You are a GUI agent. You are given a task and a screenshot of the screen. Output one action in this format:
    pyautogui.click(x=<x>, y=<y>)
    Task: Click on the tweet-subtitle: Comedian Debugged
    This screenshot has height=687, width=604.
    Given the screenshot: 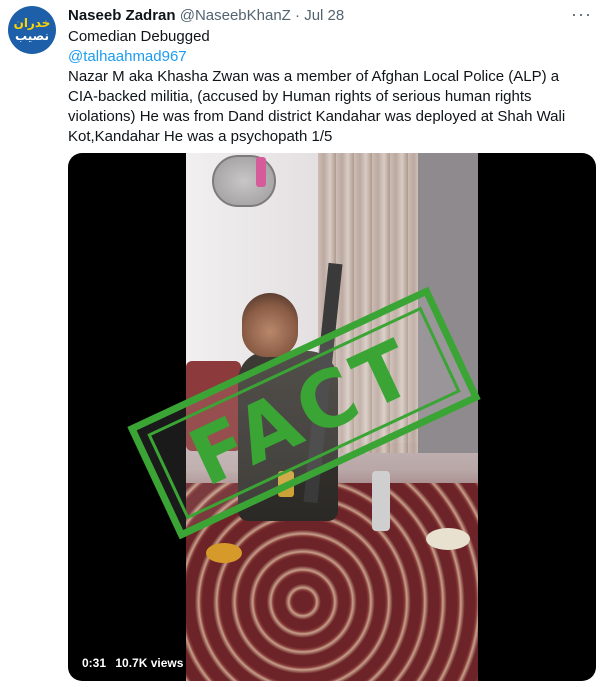 What is the action you would take?
    pyautogui.click(x=139, y=36)
    